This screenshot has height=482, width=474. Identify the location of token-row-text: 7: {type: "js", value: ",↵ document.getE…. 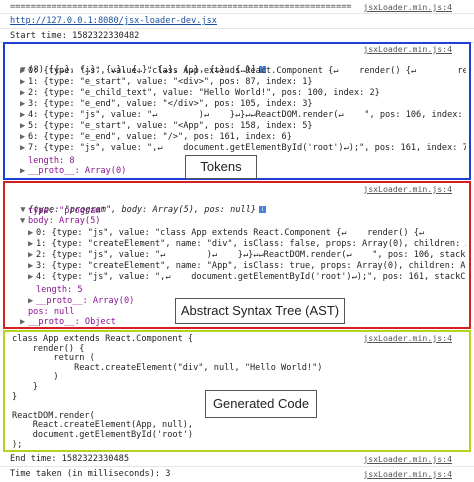
(247, 148).